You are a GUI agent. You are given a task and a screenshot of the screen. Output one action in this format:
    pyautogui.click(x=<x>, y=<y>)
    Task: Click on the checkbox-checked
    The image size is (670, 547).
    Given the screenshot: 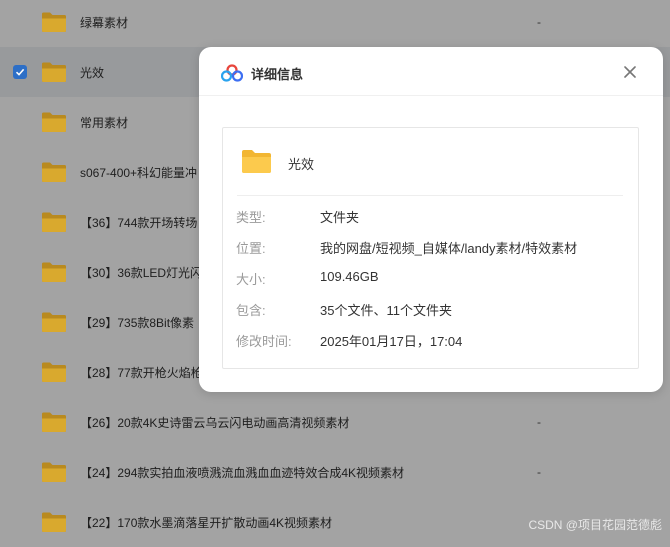 What is the action you would take?
    pyautogui.click(x=20, y=72)
    